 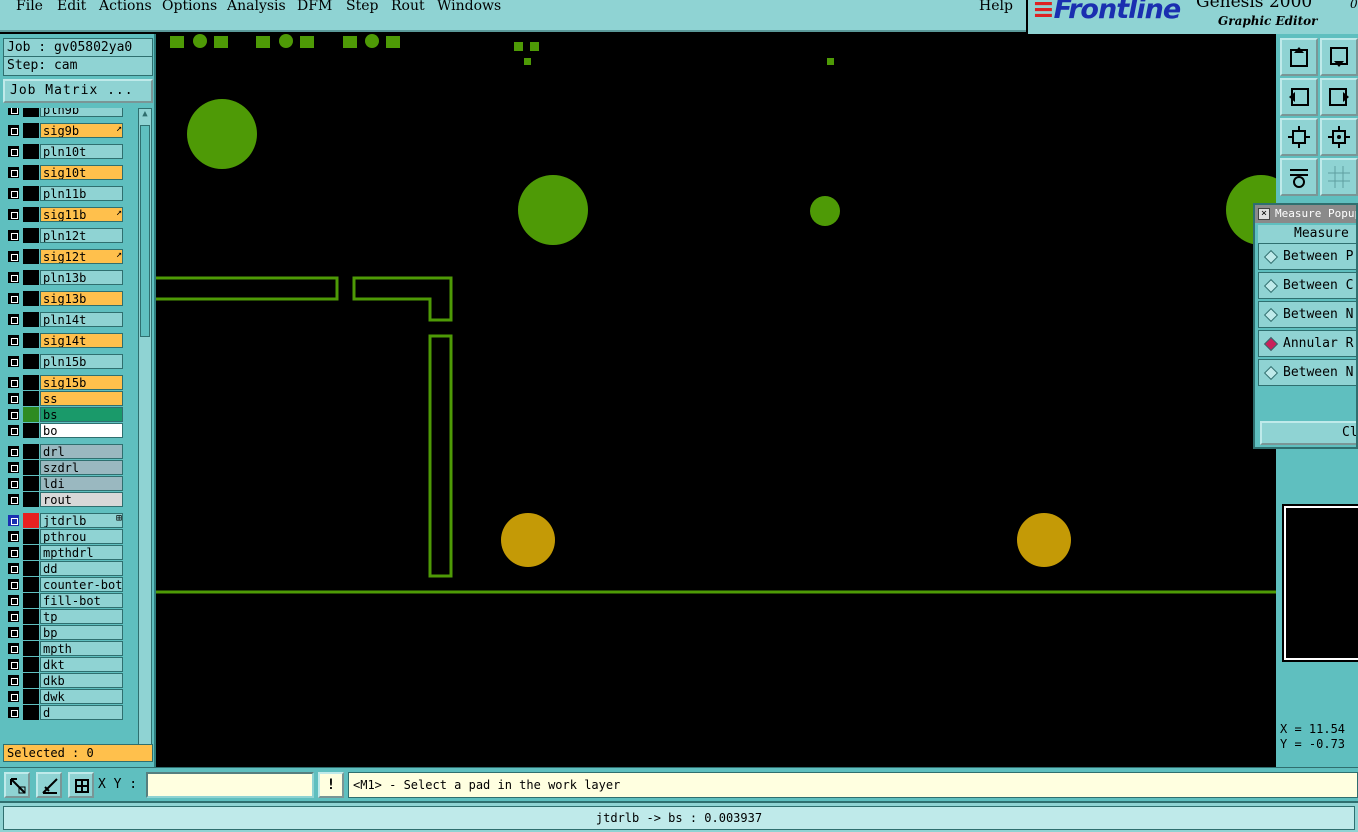 What do you see at coordinates (81, 632) in the screenshot?
I see `layer-name: bp` at bounding box center [81, 632].